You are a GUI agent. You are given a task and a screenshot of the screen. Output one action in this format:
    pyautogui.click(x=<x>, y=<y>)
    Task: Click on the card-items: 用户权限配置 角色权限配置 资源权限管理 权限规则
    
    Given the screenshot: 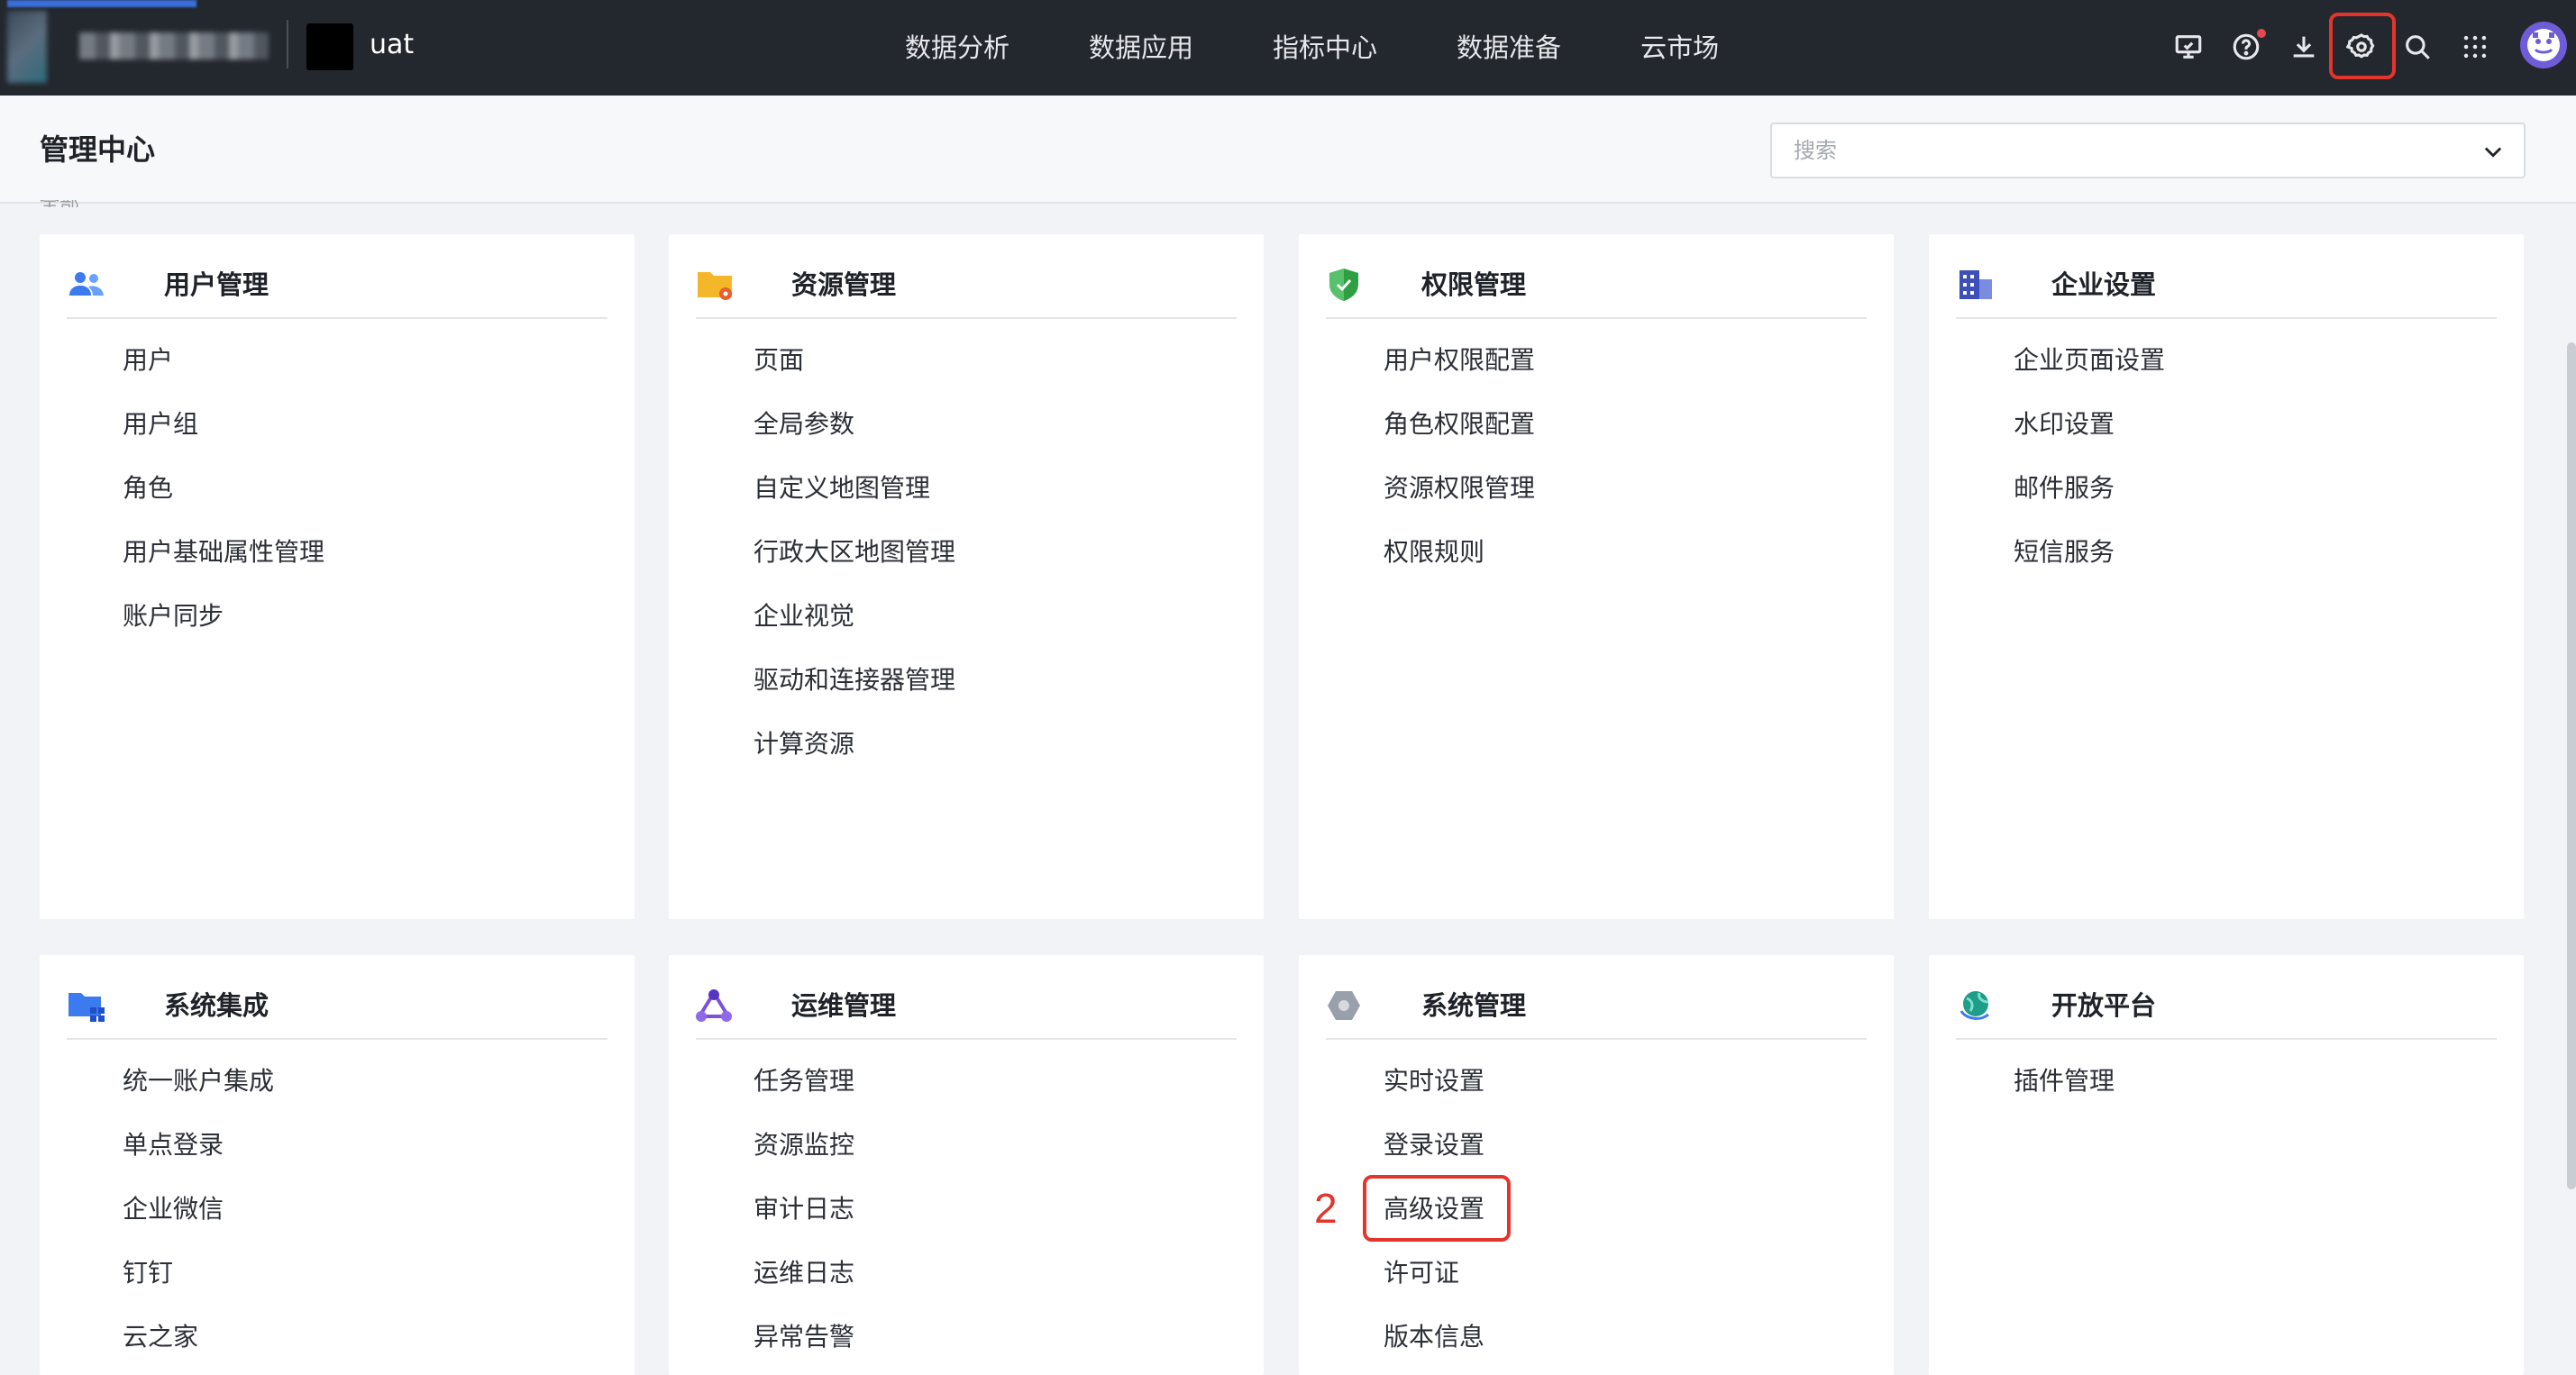 What is the action you would take?
    pyautogui.click(x=1459, y=456)
    